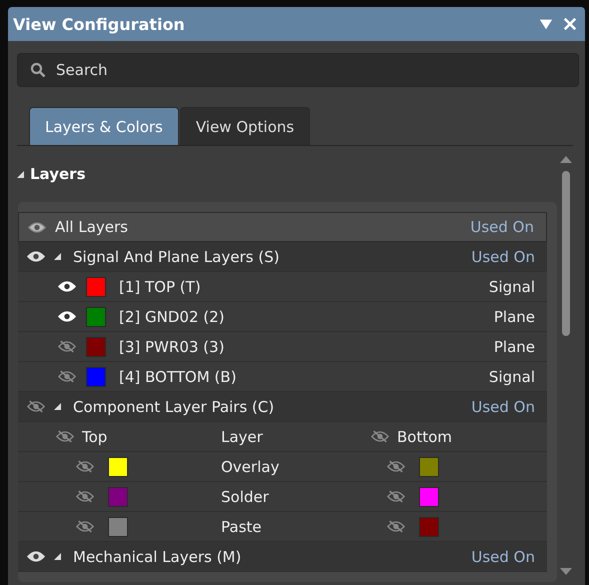 This screenshot has width=589, height=585. What do you see at coordinates (92, 227) in the screenshot?
I see `row-label: All Layers` at bounding box center [92, 227].